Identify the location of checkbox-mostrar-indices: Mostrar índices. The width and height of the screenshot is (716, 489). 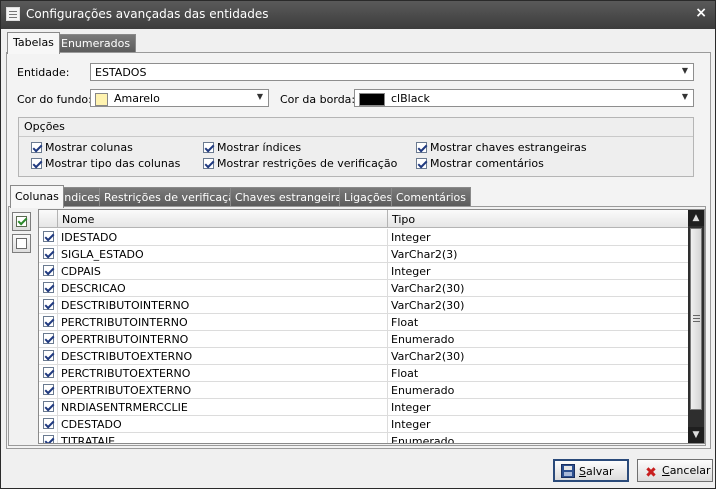
(252, 147).